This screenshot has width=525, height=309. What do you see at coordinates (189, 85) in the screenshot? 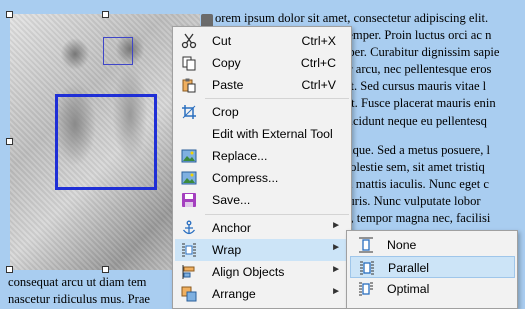
I see `paste-icon` at bounding box center [189, 85].